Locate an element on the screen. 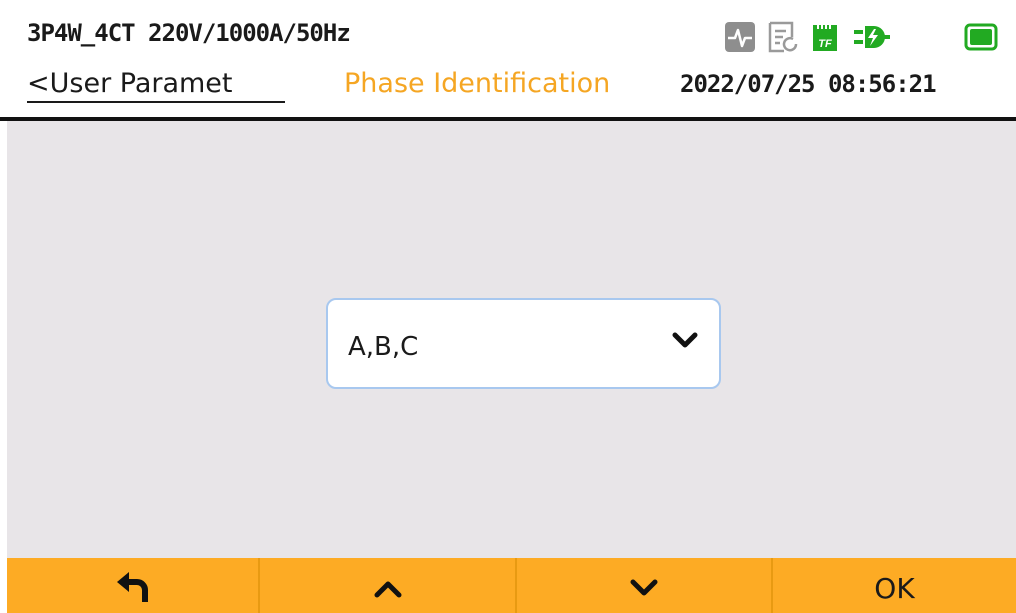 The width and height of the screenshot is (1016, 613). bottom-toolbar: OK is located at coordinates (511, 585).